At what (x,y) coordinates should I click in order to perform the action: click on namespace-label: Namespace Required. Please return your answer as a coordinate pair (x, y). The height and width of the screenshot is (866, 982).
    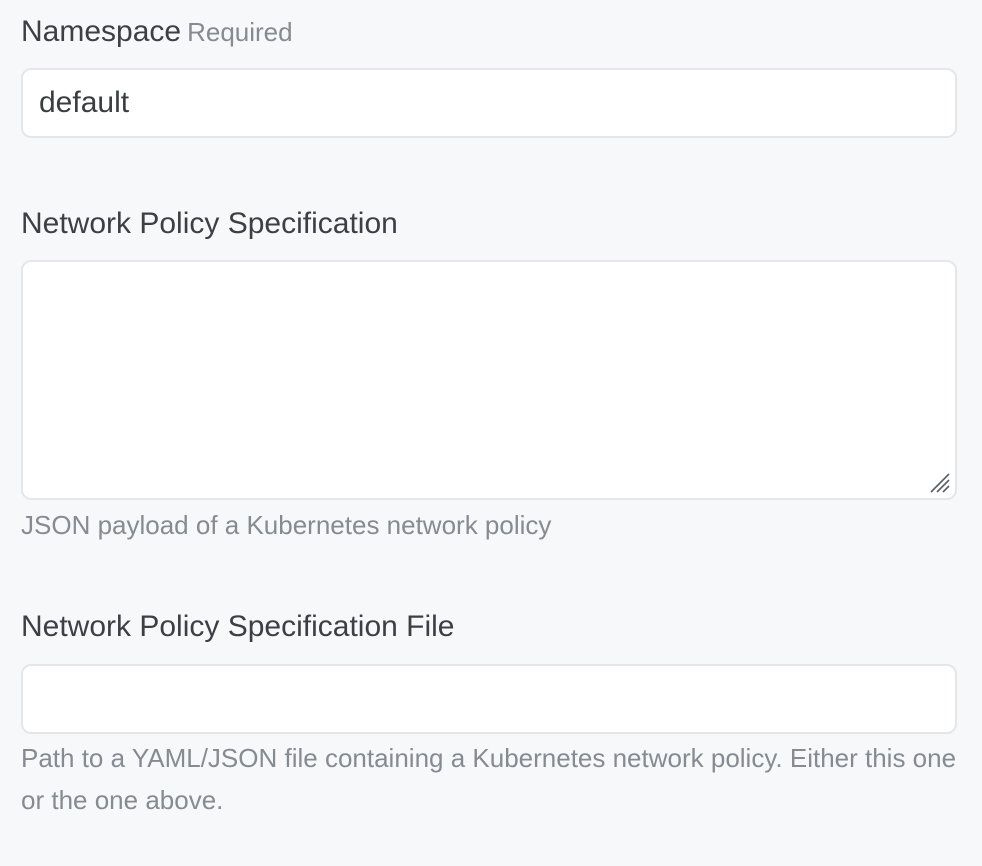
    Looking at the image, I should click on (157, 32).